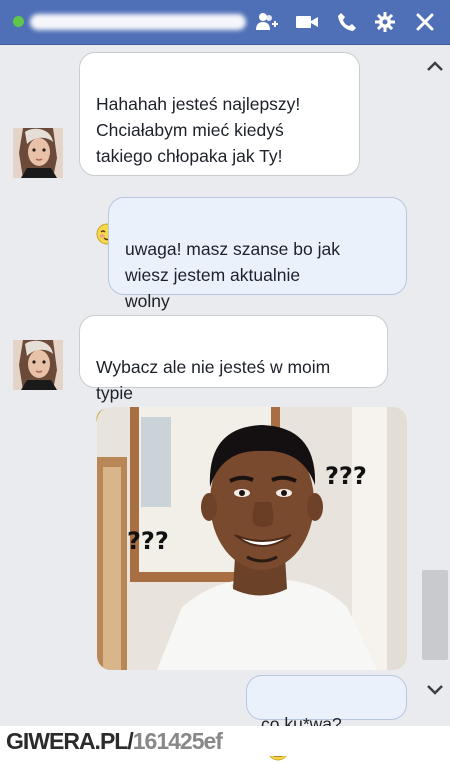 The height and width of the screenshot is (763, 450). I want to click on video-call-icon, so click(307, 22).